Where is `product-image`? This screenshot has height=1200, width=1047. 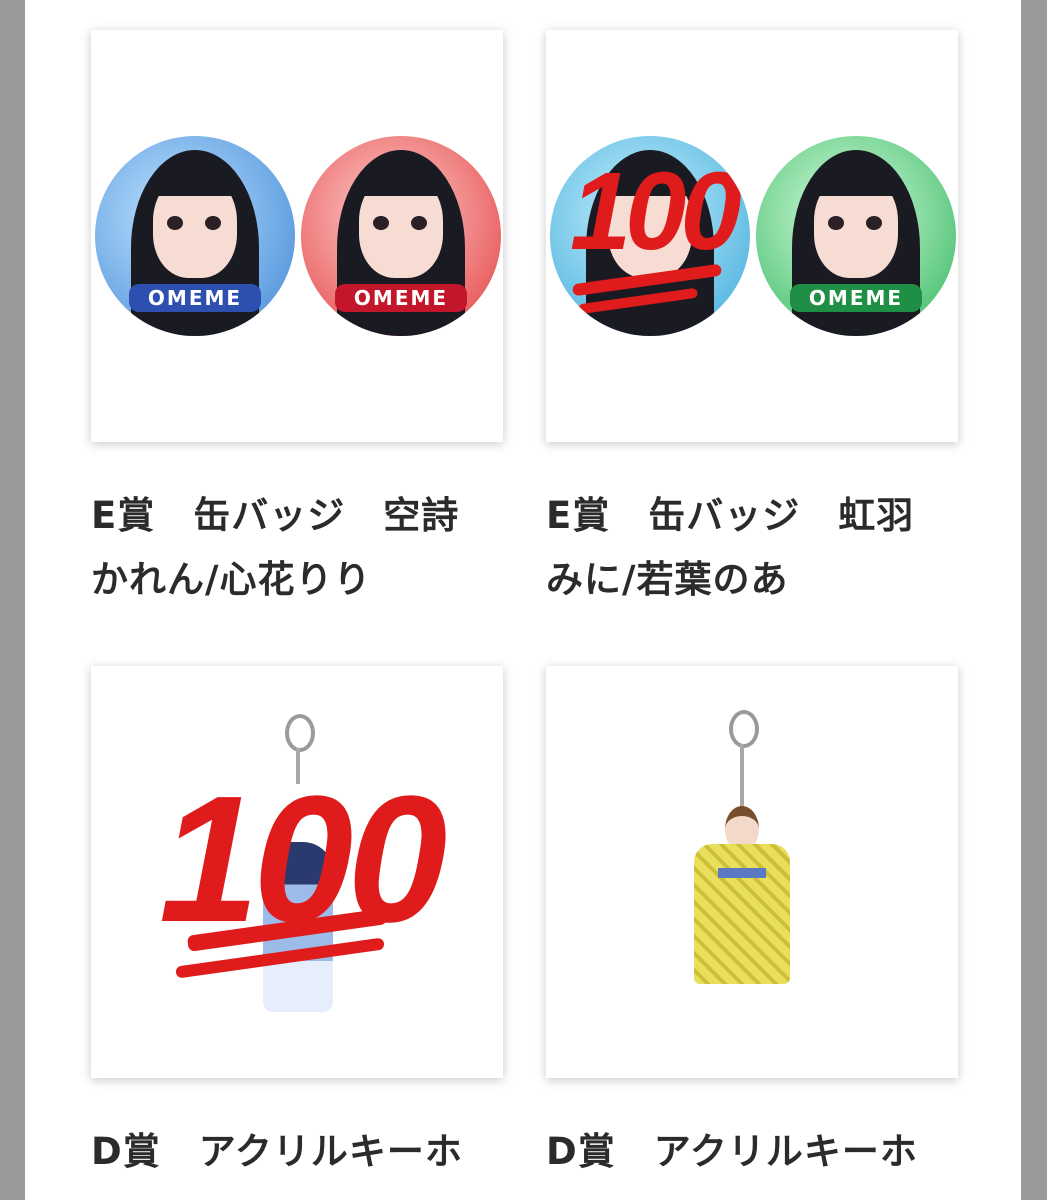
product-image is located at coordinates (752, 872).